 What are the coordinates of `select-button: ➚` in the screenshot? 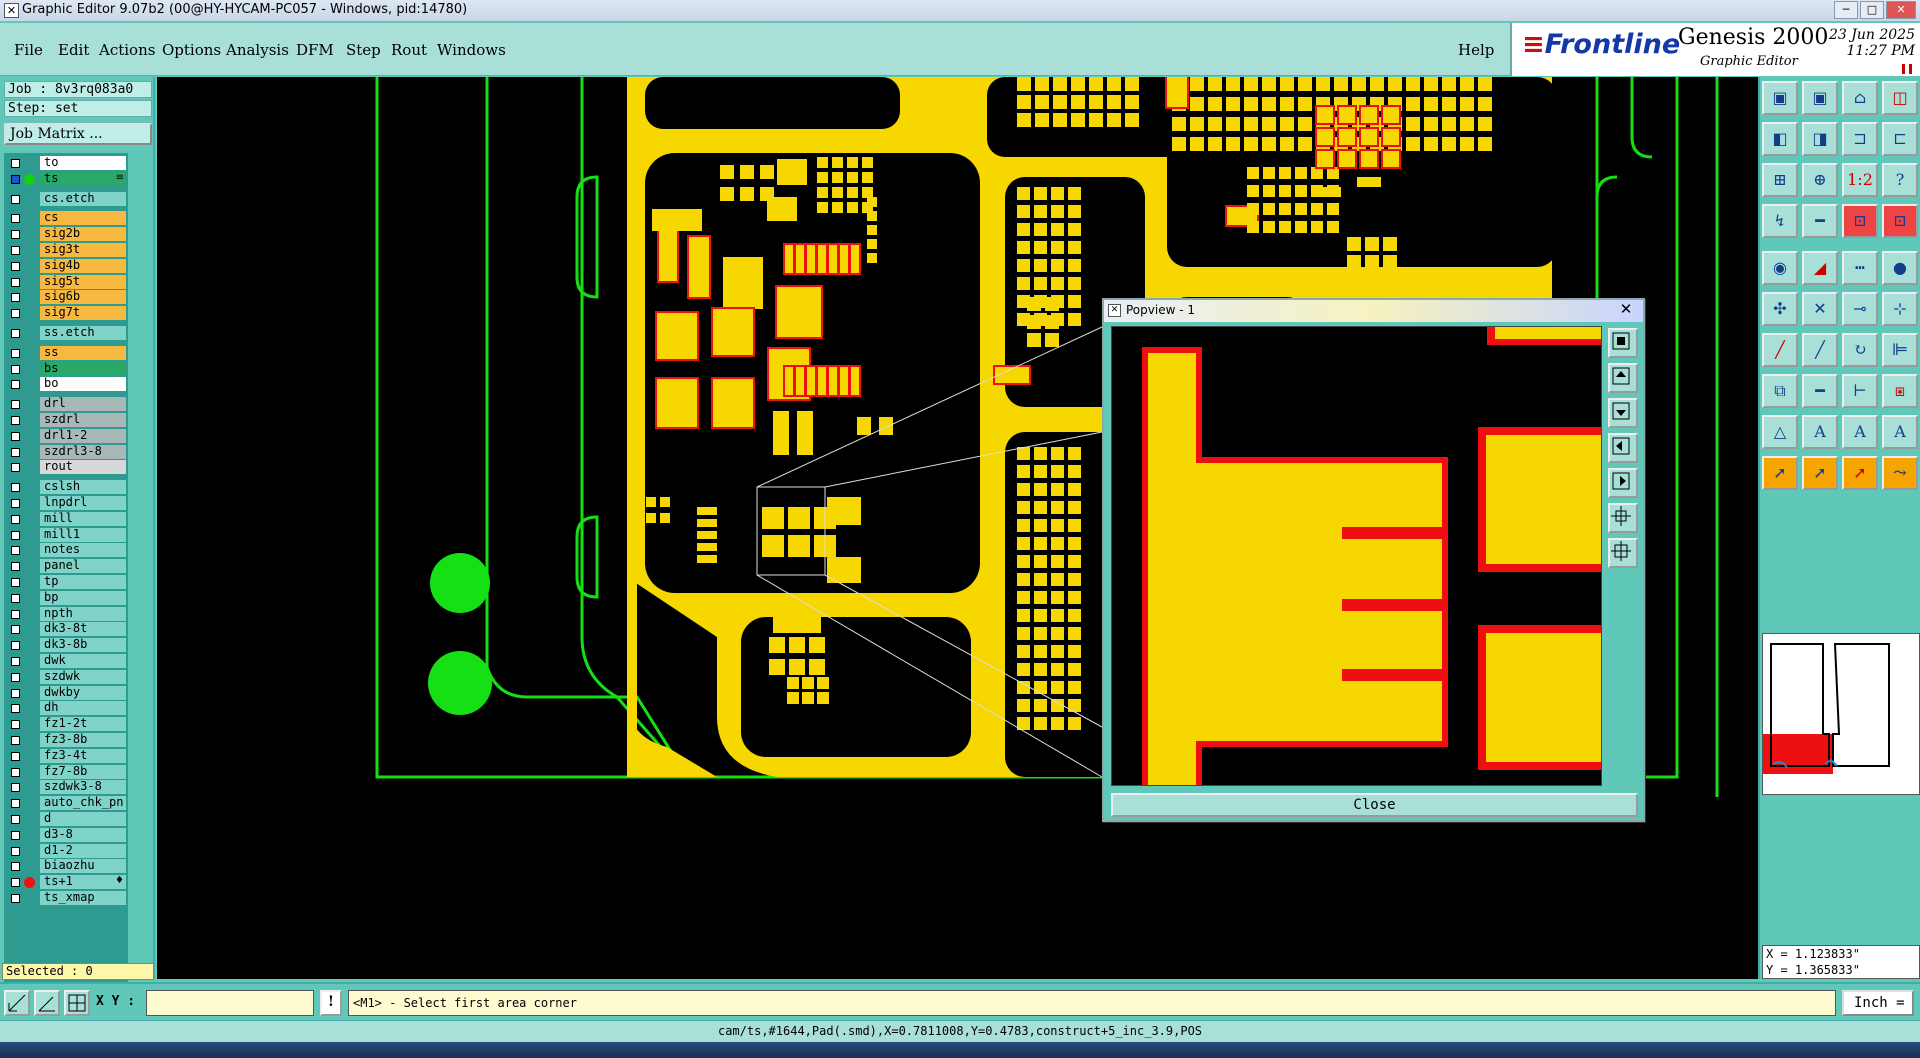 It's located at (1820, 473).